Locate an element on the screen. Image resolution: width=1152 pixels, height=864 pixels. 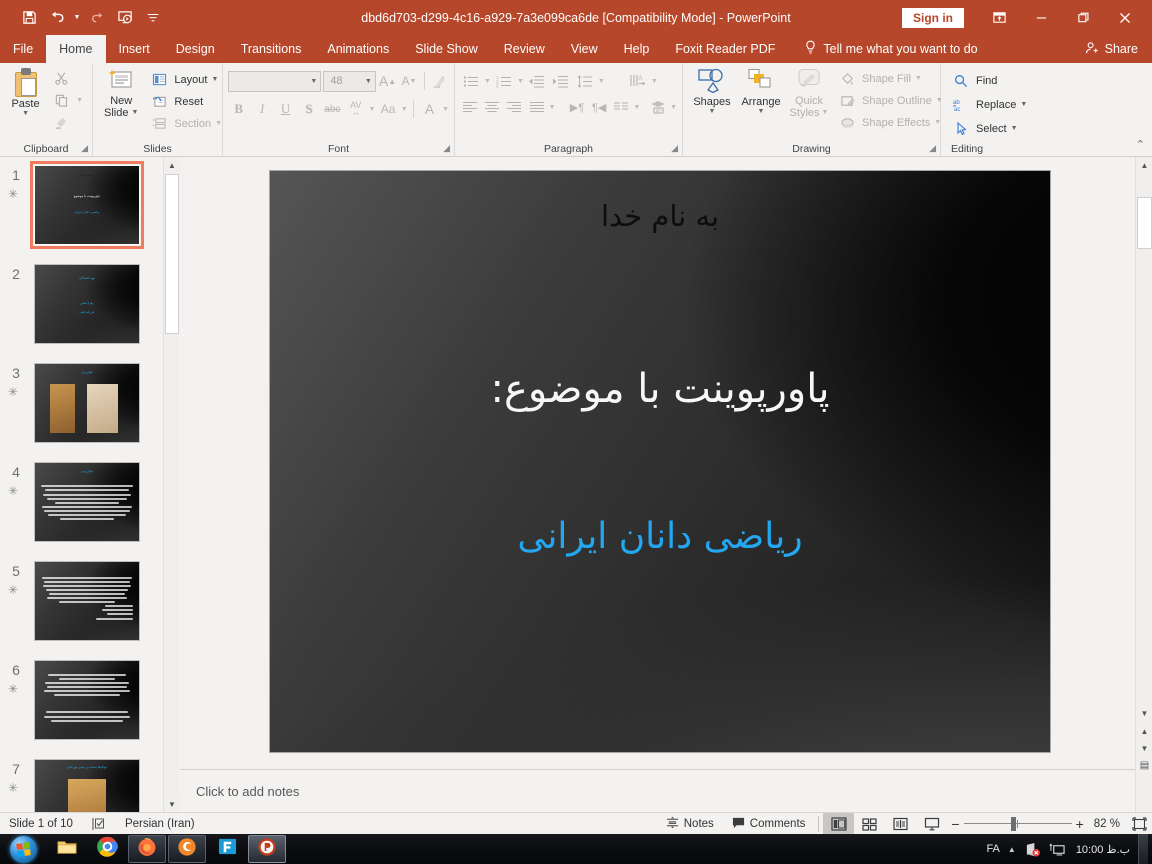
underline-button: U is located at coordinates (285, 109).